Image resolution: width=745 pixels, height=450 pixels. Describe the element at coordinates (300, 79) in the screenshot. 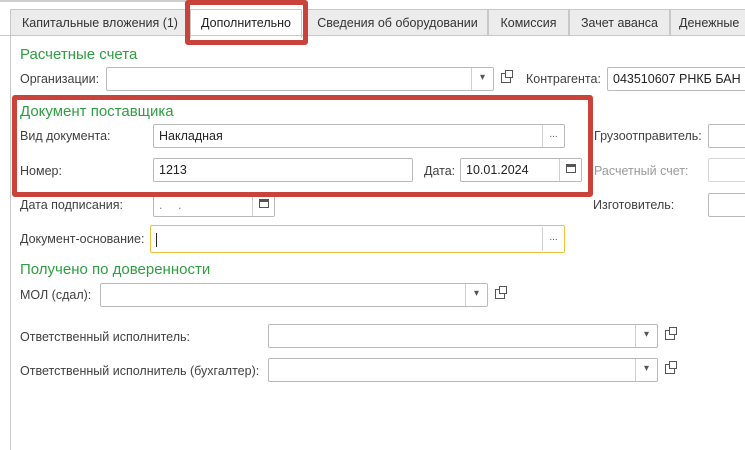

I see `org-field: ▾` at that location.